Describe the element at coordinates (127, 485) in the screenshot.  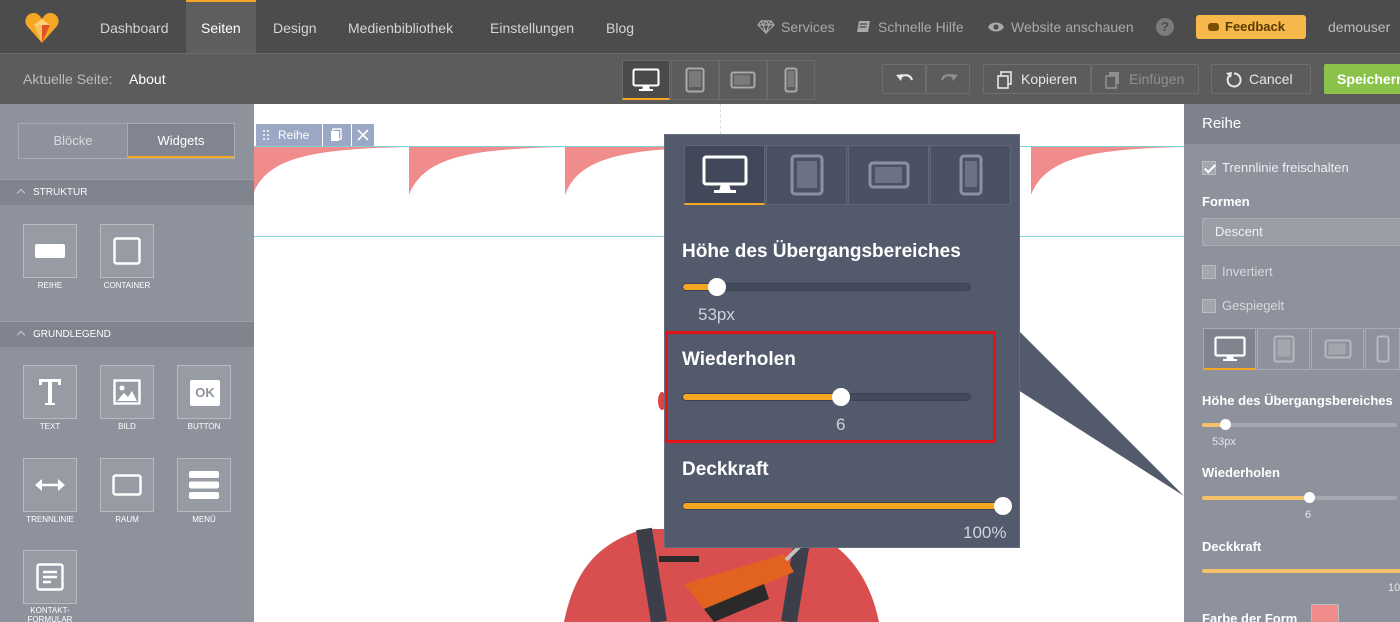
I see `widget-raum` at that location.